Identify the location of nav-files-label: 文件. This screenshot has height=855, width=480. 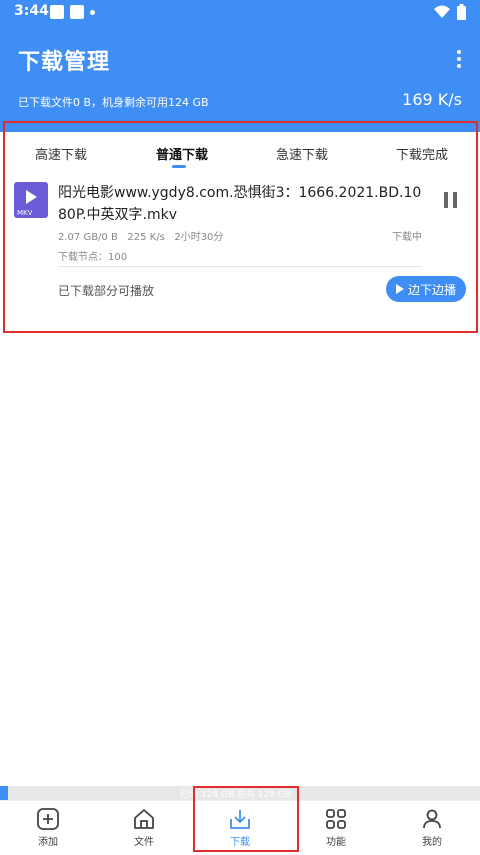
(144, 842).